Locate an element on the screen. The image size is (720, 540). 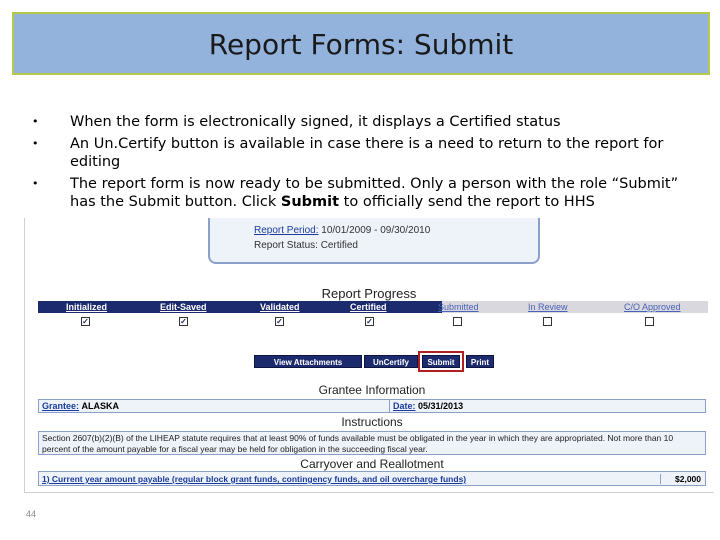
stage-in-review: In Review is located at coordinates (548, 307).